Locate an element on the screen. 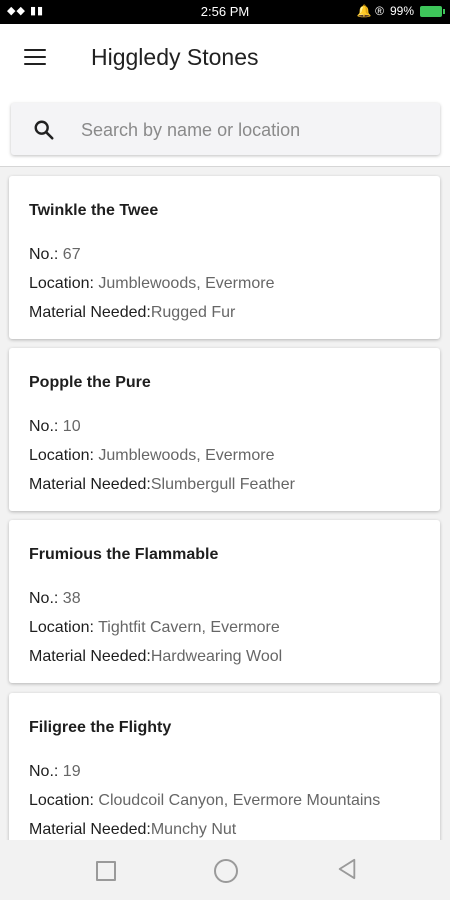 The width and height of the screenshot is (450, 900). search-section is located at coordinates (225, 129).